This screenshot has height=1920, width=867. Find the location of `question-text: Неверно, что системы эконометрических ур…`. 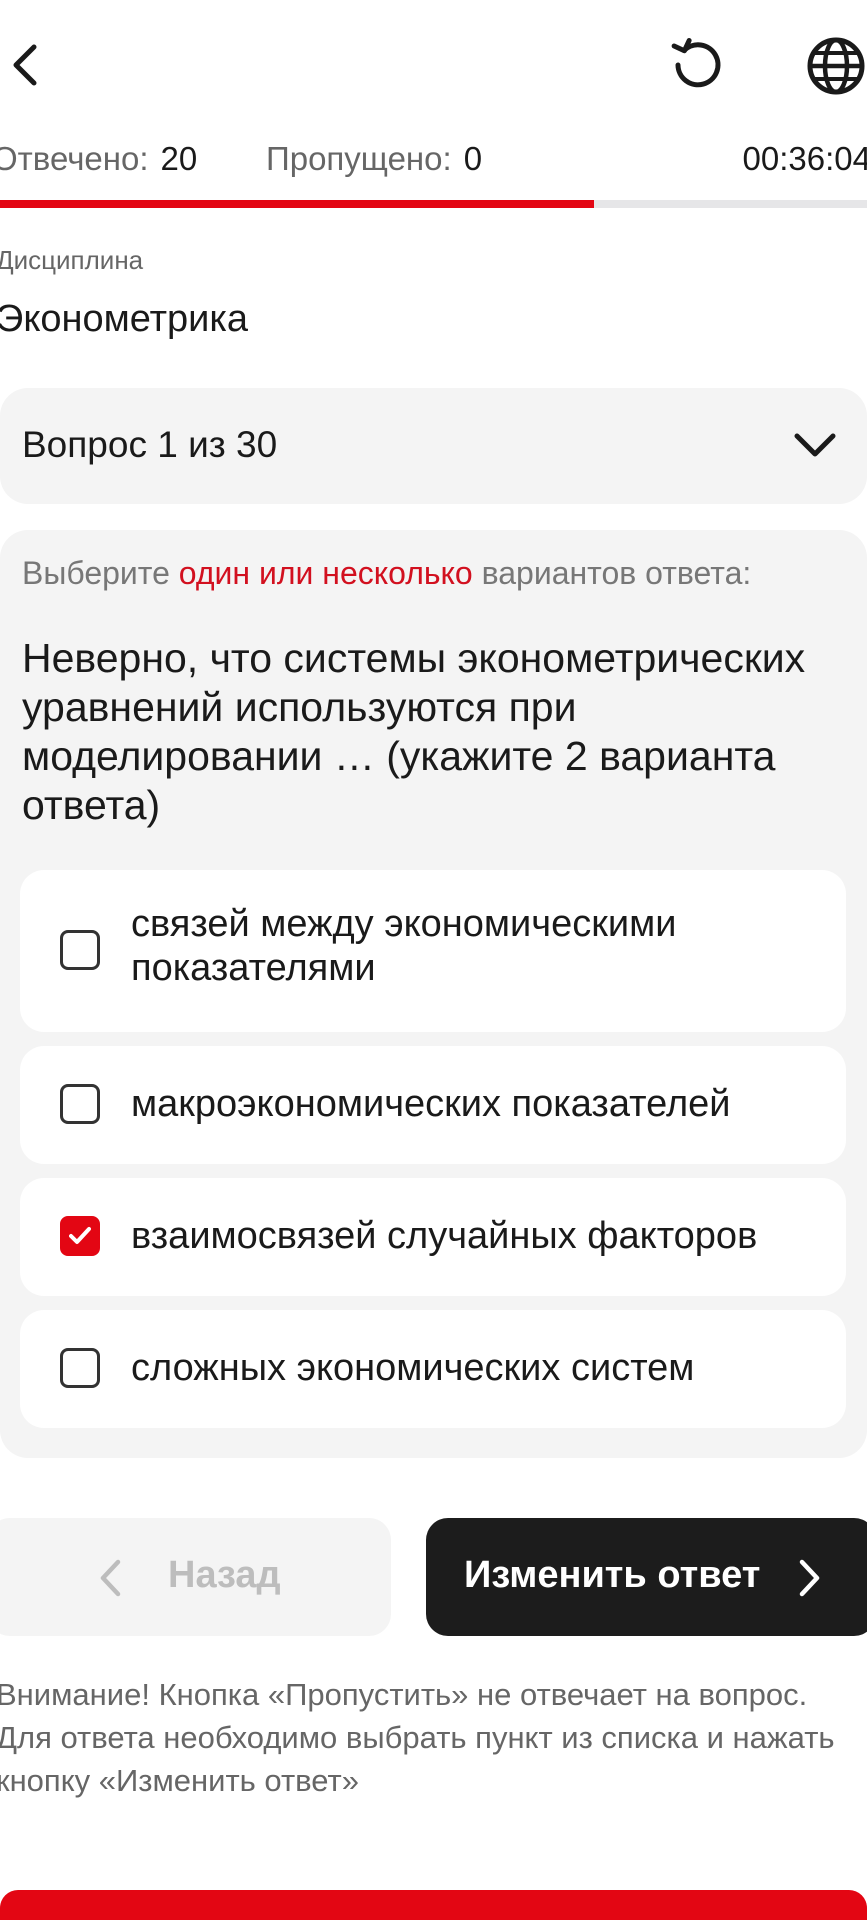

question-text: Неверно, что системы эконометрических ур… is located at coordinates (414, 731).